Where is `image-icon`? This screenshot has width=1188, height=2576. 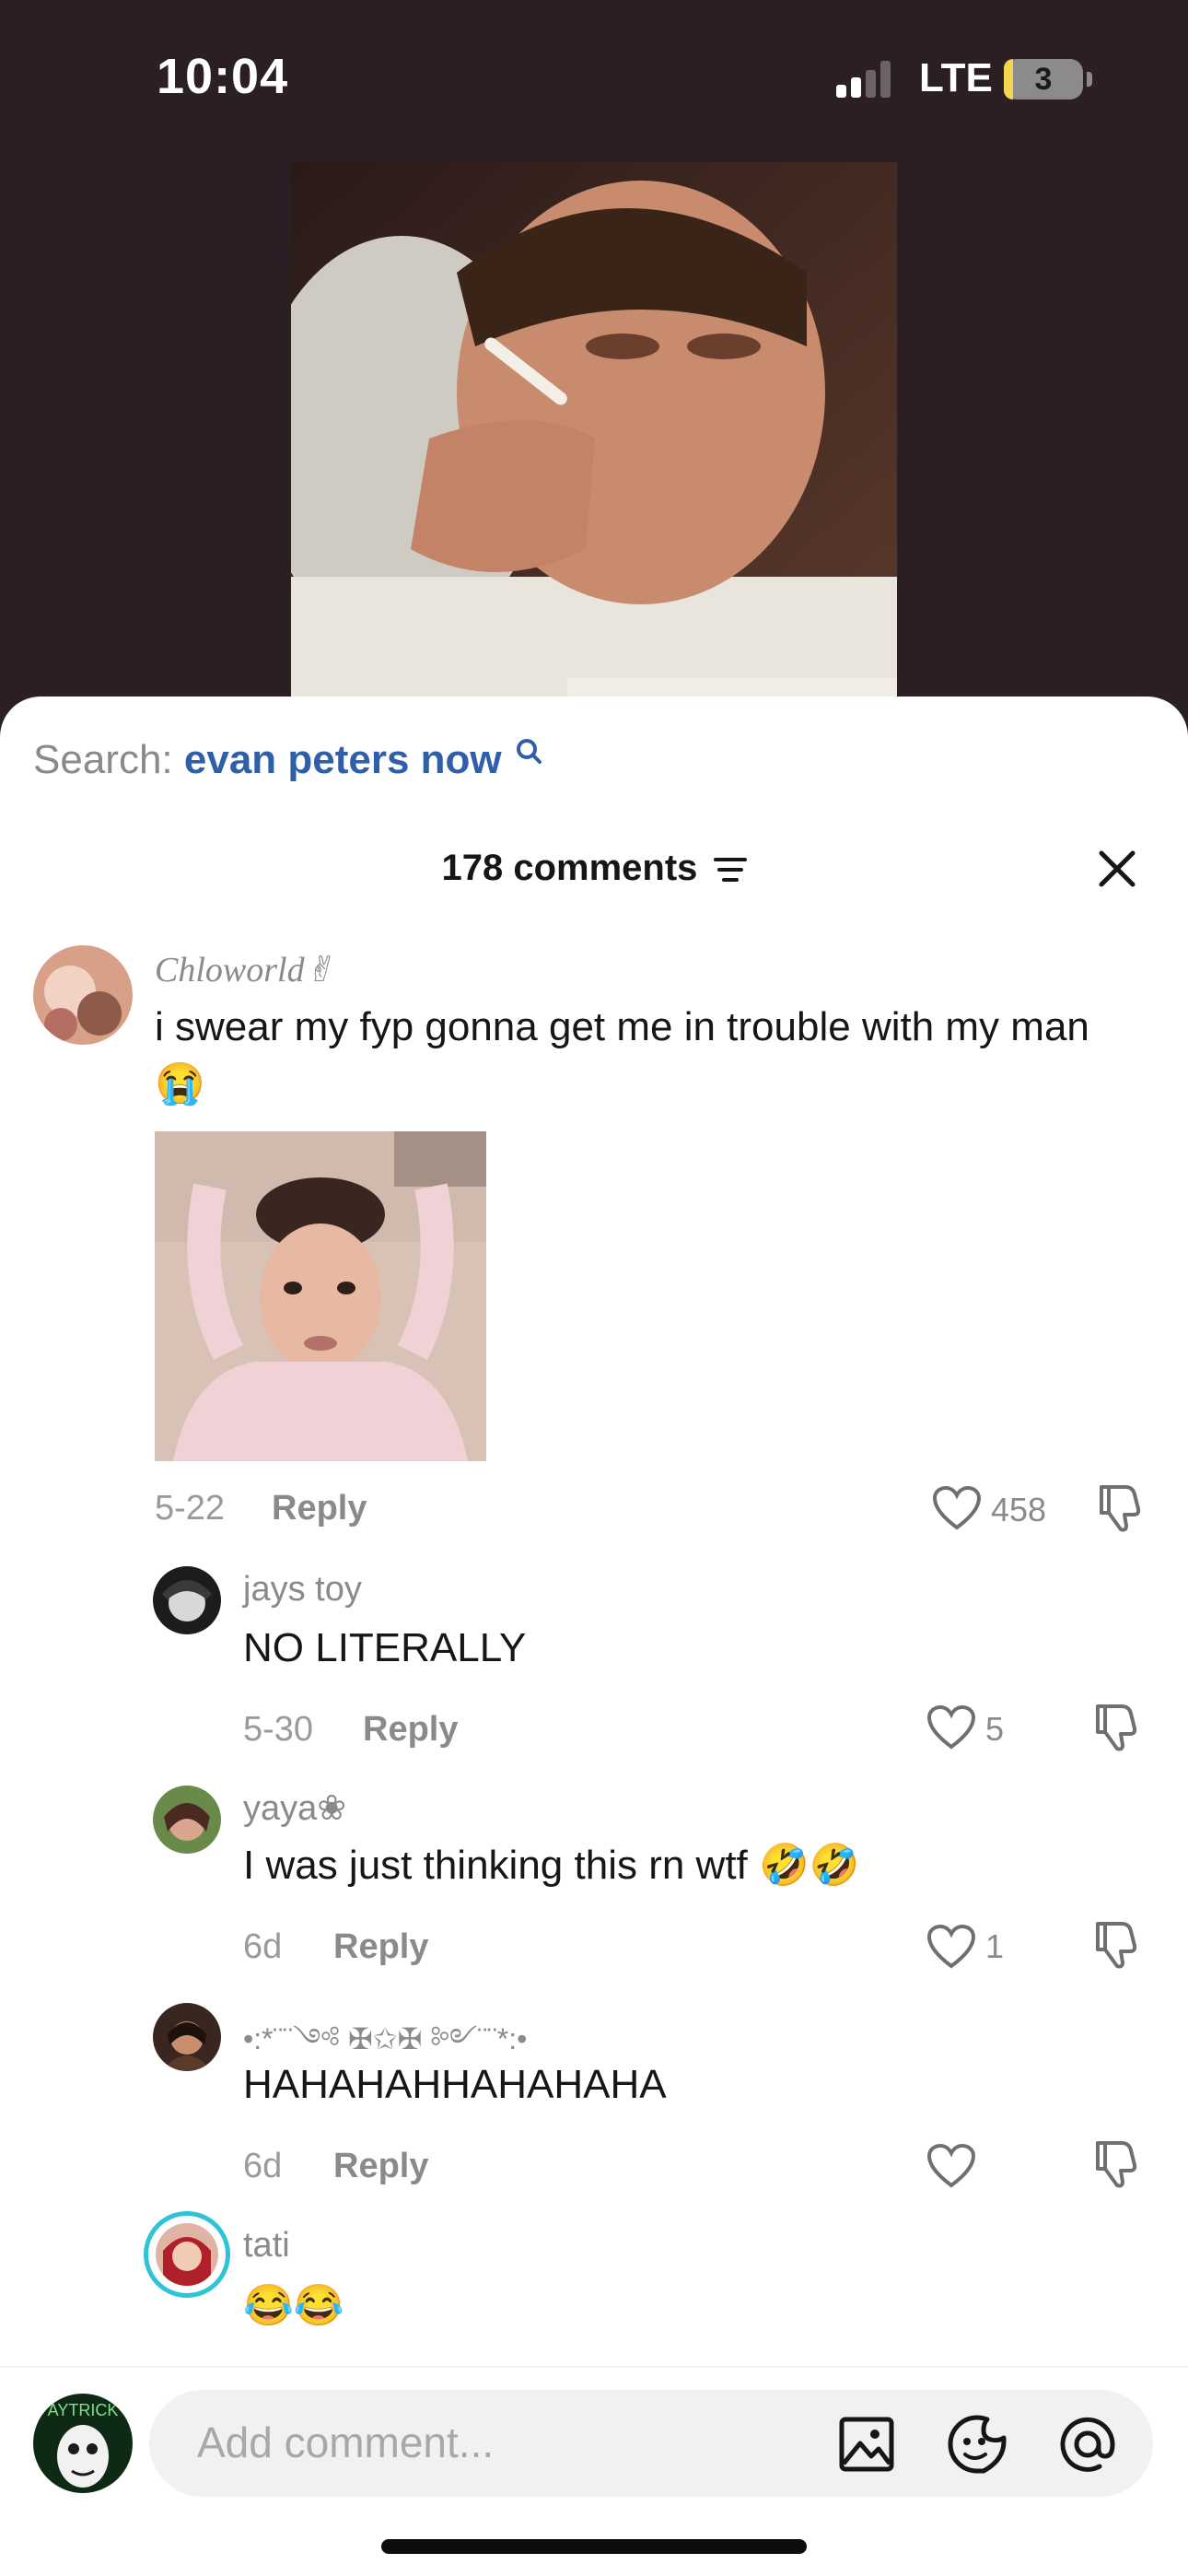 image-icon is located at coordinates (866, 2444).